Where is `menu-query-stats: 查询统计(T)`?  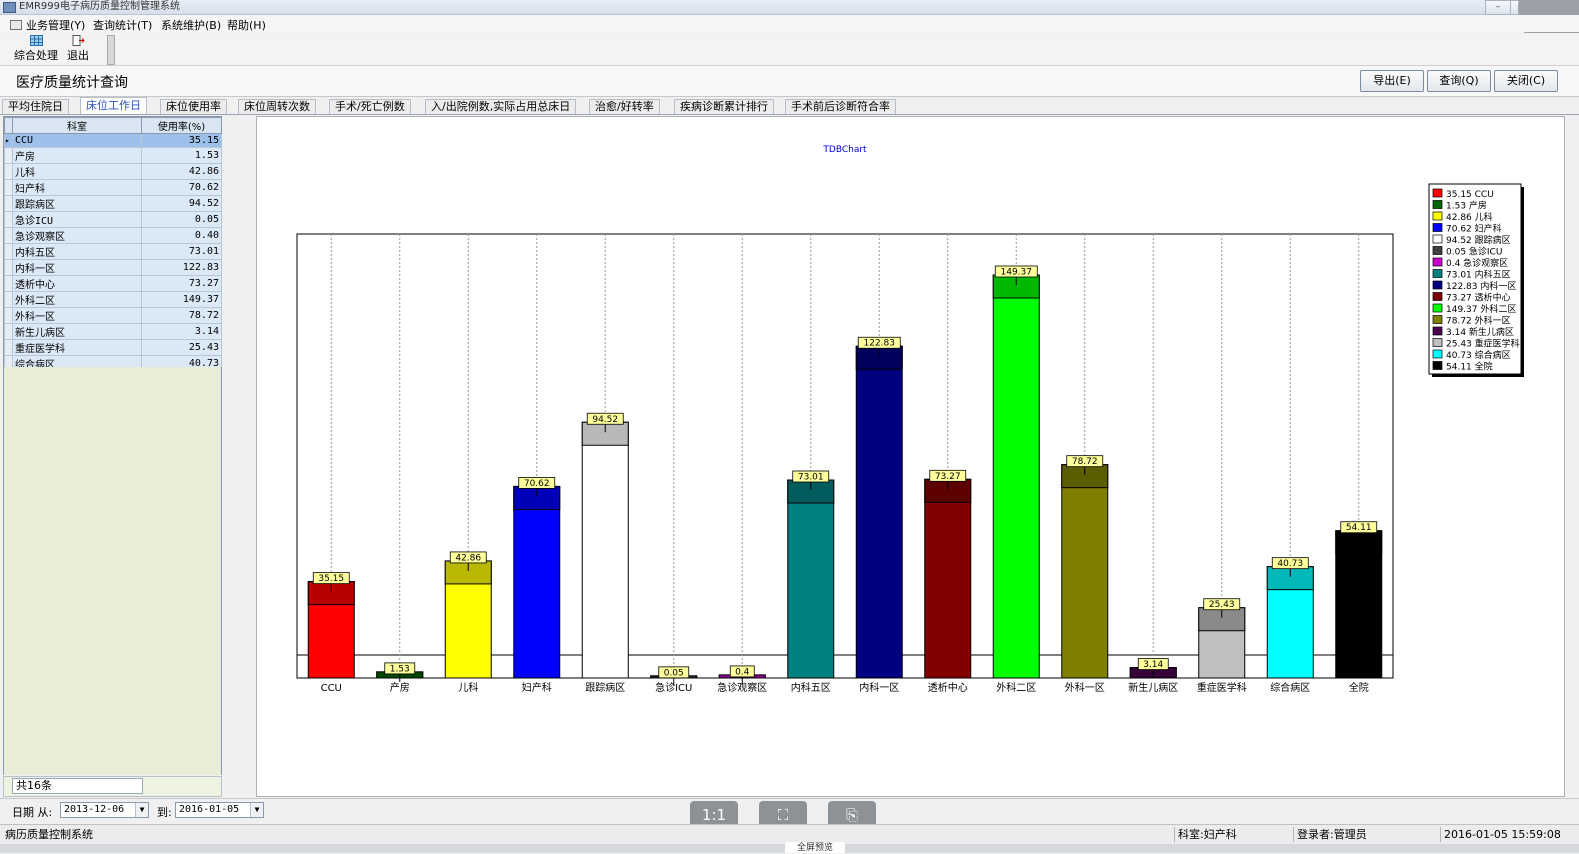 menu-query-stats: 查询统计(T) is located at coordinates (122, 25).